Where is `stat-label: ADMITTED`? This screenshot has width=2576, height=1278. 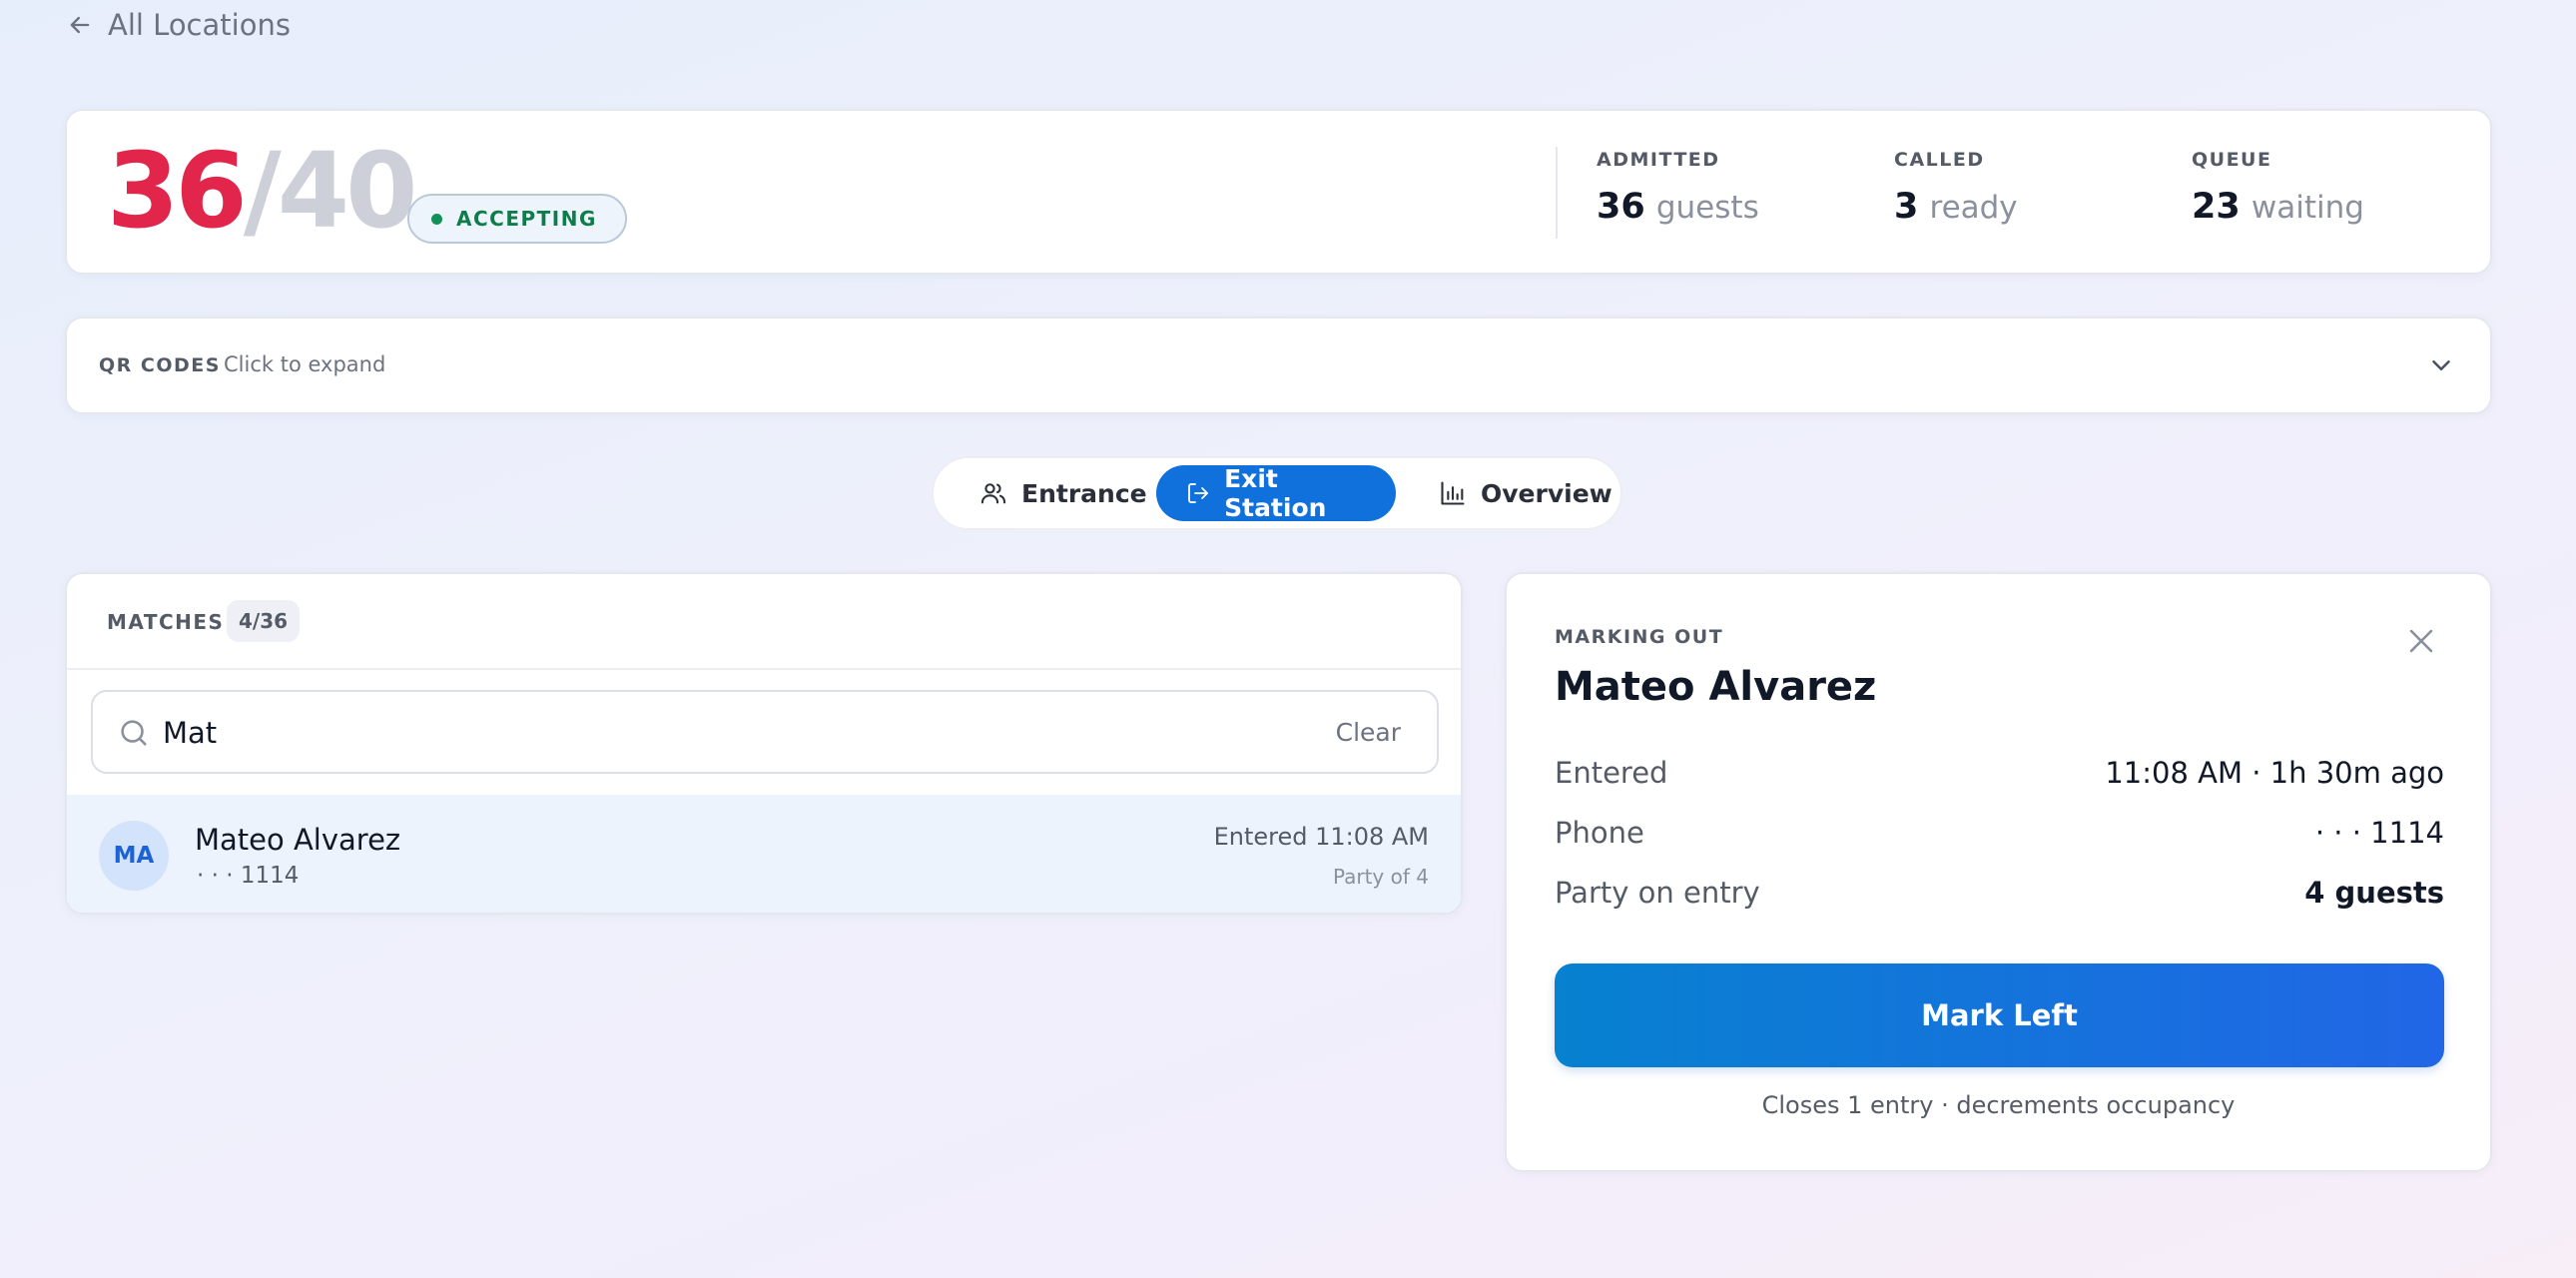 stat-label: ADMITTED is located at coordinates (1658, 160).